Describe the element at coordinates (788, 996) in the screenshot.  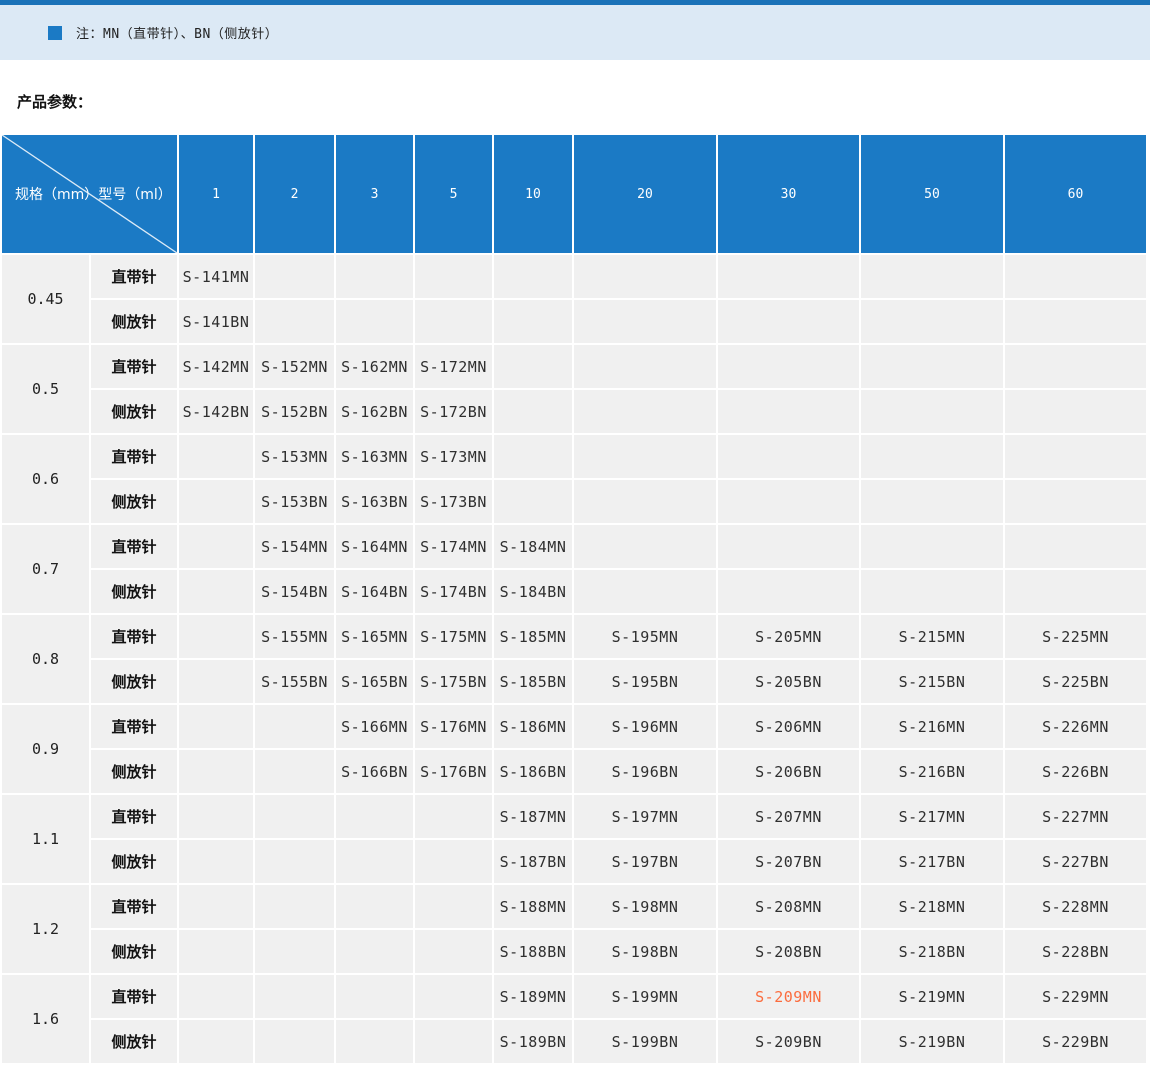
I see `model-cell: S-209MN` at that location.